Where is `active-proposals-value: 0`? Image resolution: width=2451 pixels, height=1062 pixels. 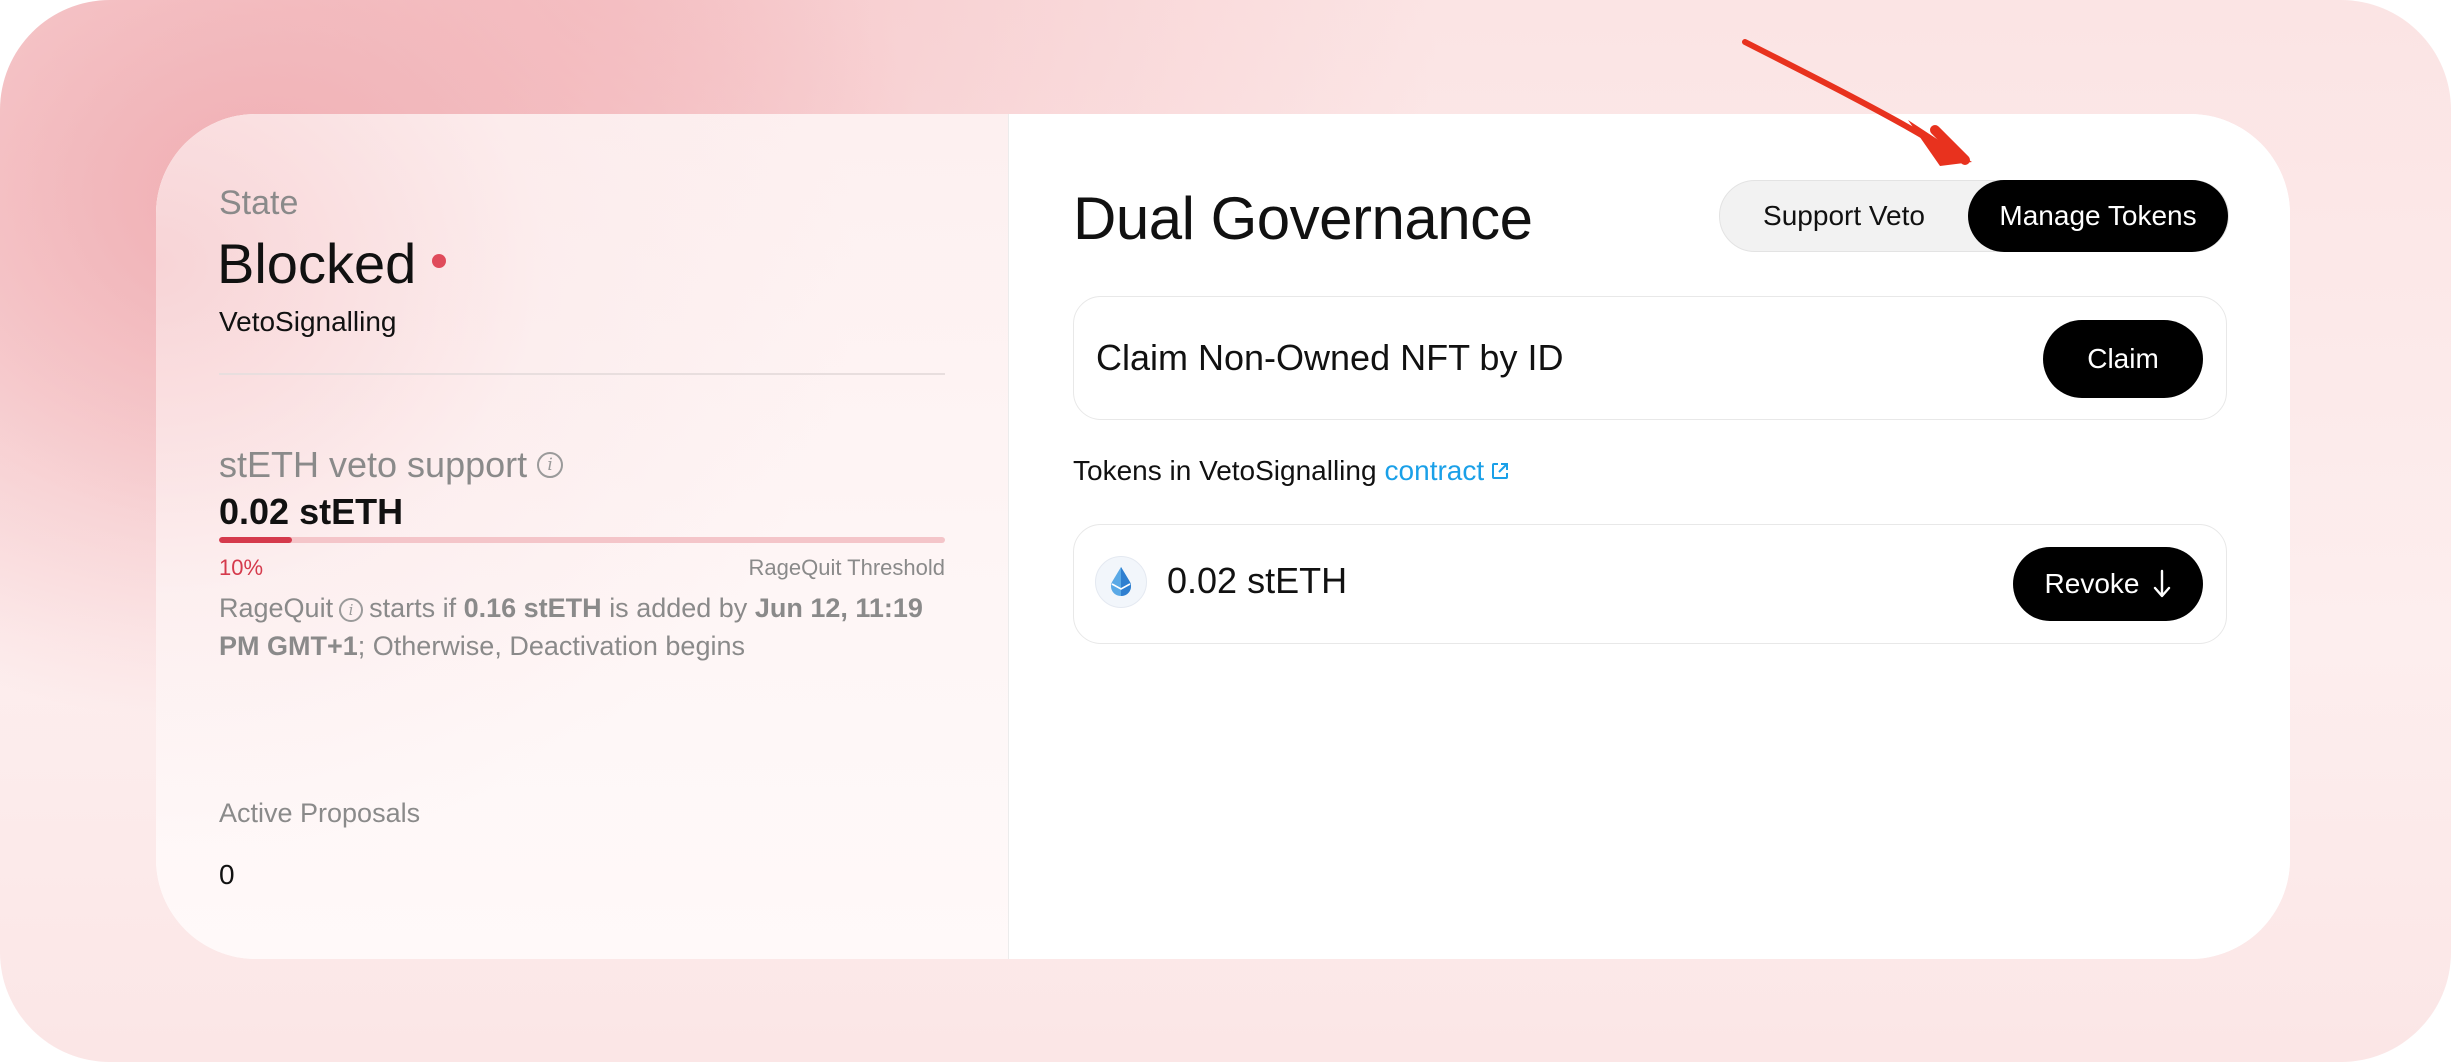 active-proposals-value: 0 is located at coordinates (227, 874).